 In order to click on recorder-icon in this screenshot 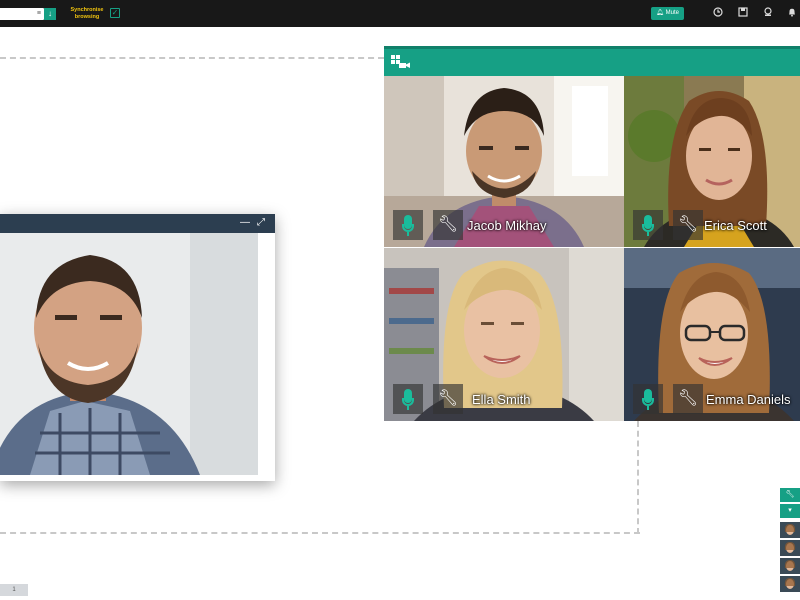, I will do `click(768, 13)`.